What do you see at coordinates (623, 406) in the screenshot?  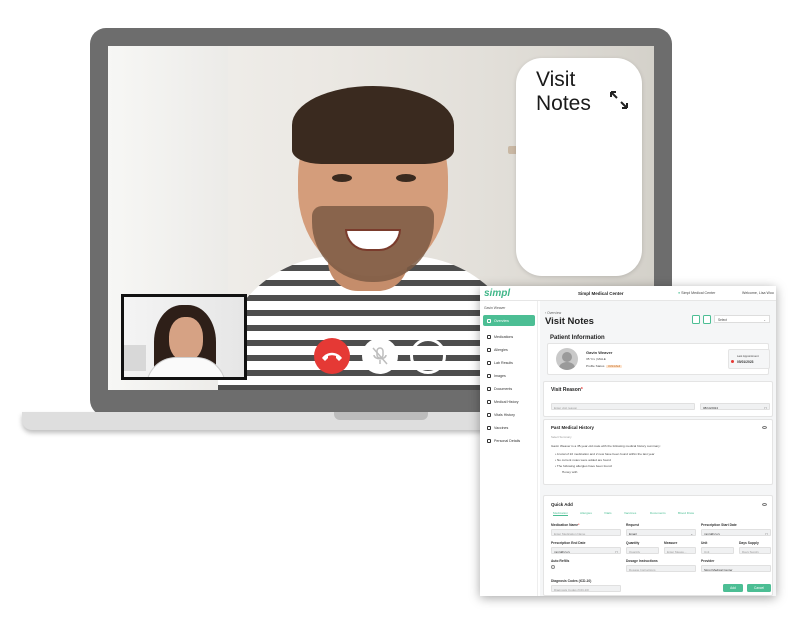 I see `visit-reason-input: Enter visit reason` at bounding box center [623, 406].